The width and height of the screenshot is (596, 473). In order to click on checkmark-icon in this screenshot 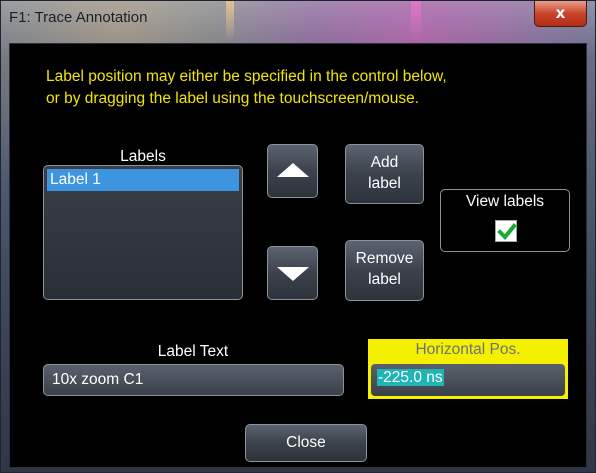, I will do `click(507, 231)`.